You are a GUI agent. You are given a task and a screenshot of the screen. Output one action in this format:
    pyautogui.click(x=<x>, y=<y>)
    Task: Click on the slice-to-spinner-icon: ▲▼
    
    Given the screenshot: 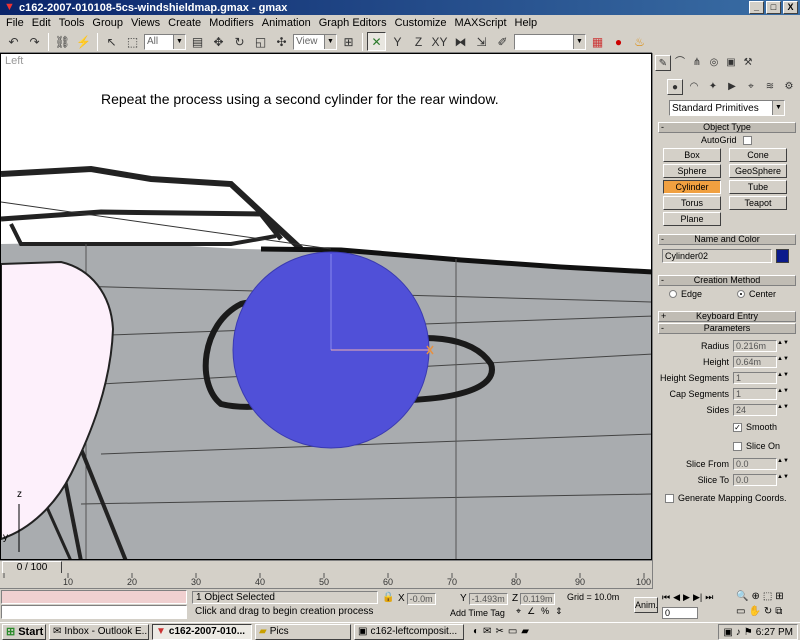 What is the action you would take?
    pyautogui.click(x=783, y=480)
    